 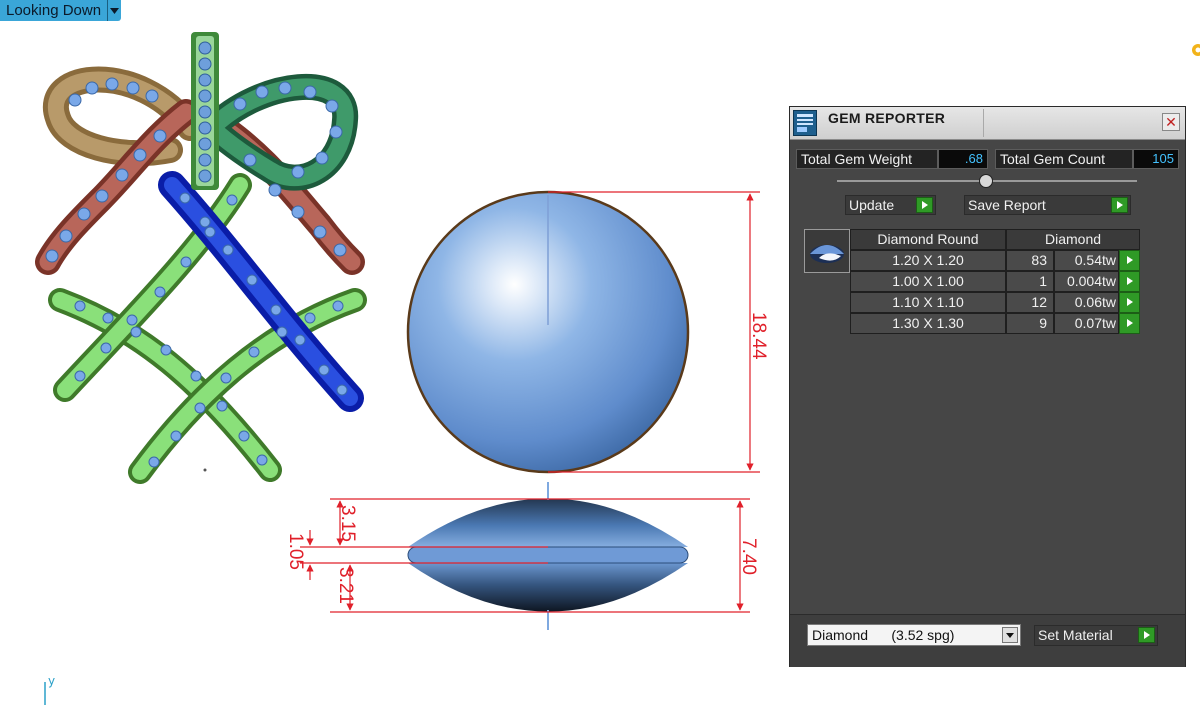 What do you see at coordinates (827, 251) in the screenshot?
I see `diamond-icon` at bounding box center [827, 251].